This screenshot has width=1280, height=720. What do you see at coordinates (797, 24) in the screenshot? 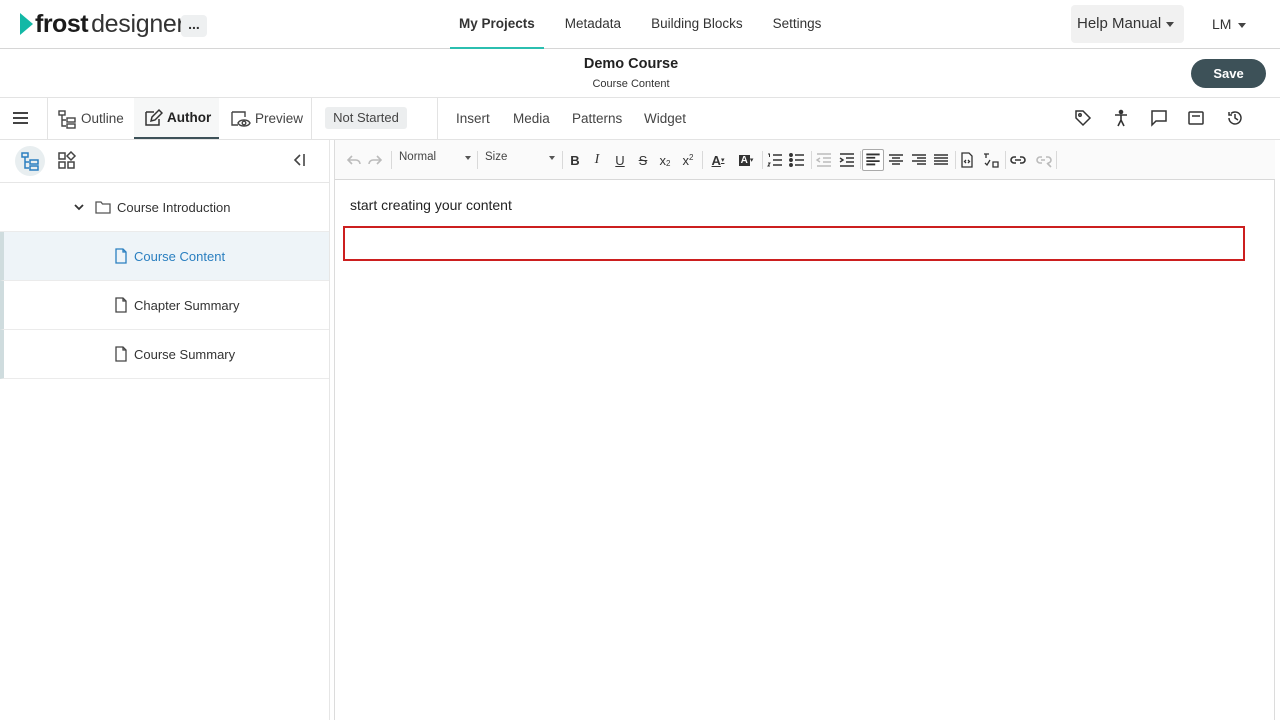
I see `nav-settings: Settings` at bounding box center [797, 24].